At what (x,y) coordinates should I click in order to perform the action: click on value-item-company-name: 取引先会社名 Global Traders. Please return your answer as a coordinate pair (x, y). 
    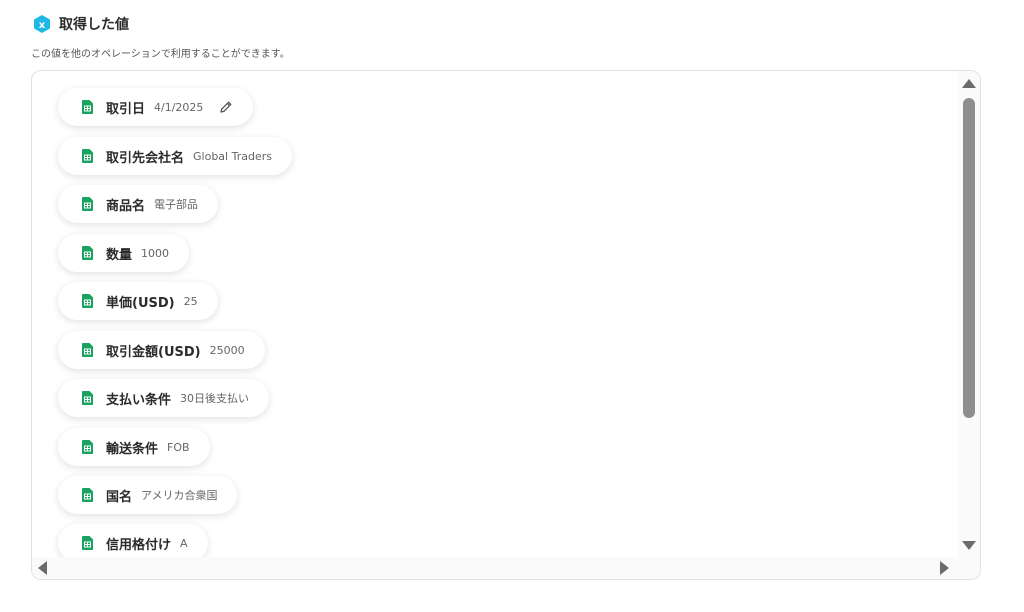
    Looking at the image, I should click on (175, 156).